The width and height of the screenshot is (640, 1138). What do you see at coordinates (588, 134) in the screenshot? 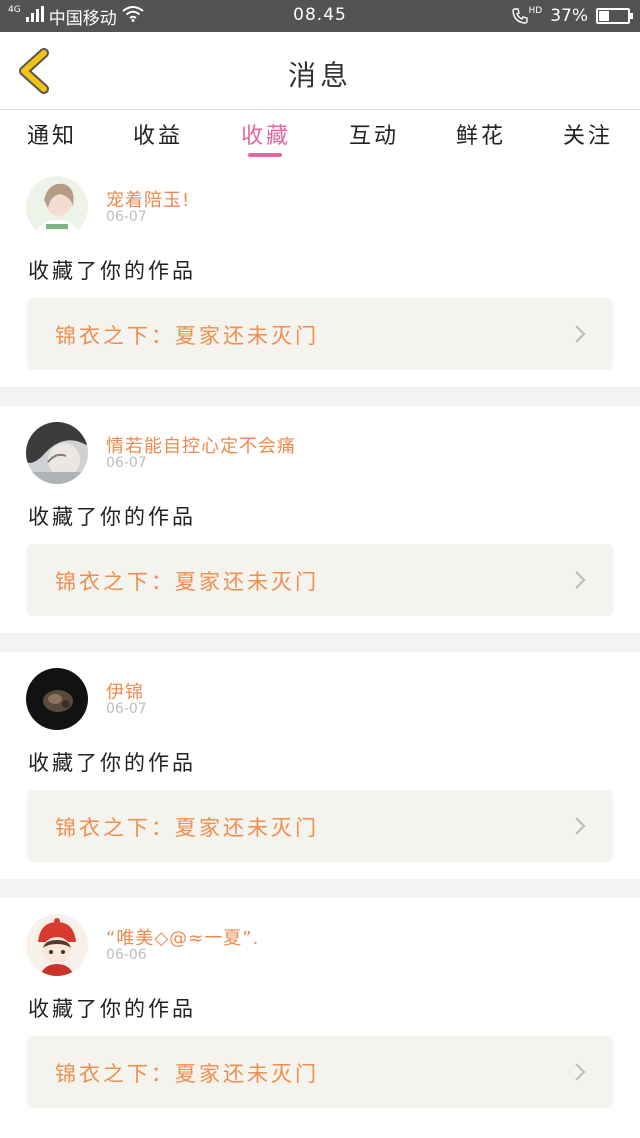
I see `tab-follow: 关注` at bounding box center [588, 134].